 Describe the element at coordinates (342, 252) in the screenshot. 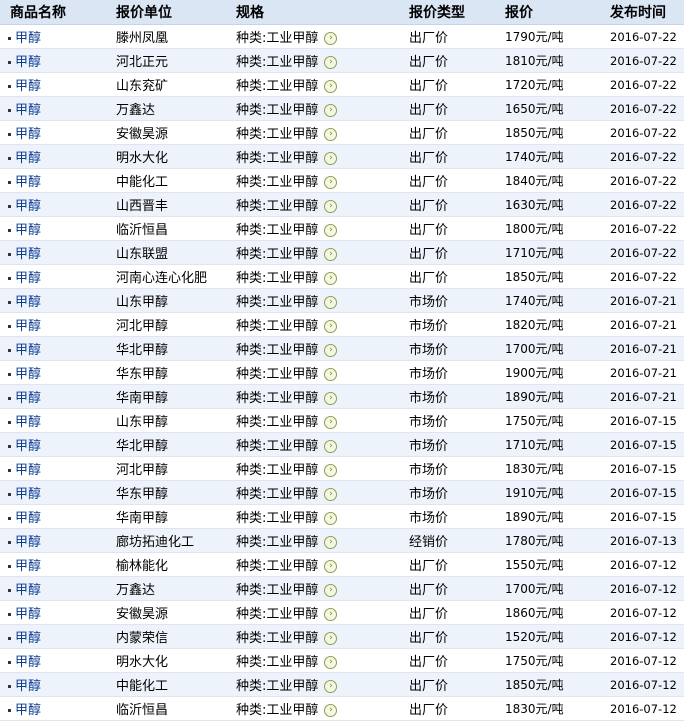

I see `table-row: 甲醇 山东联盟 种类:工业甲醇 › 出厂价 1710元/吨 2016-07-22` at that location.